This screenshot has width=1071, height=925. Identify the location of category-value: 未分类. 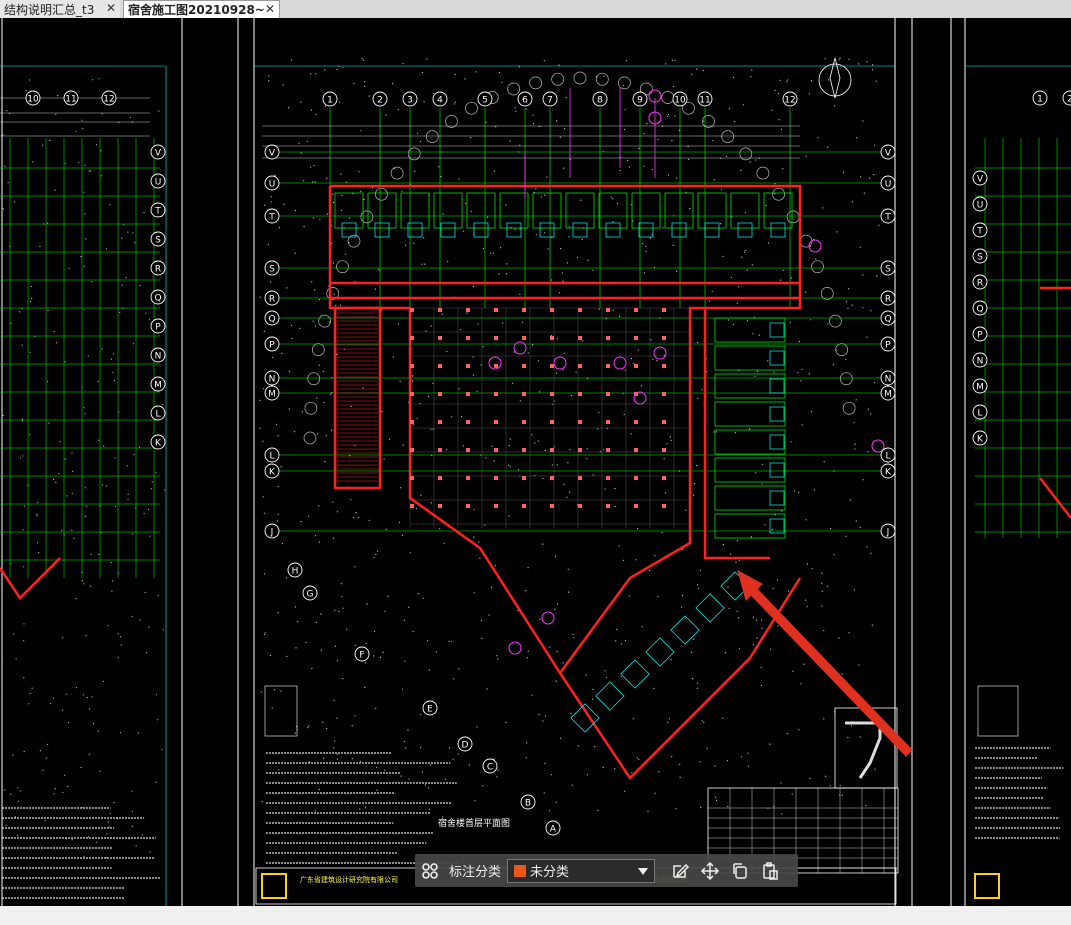
(550, 872).